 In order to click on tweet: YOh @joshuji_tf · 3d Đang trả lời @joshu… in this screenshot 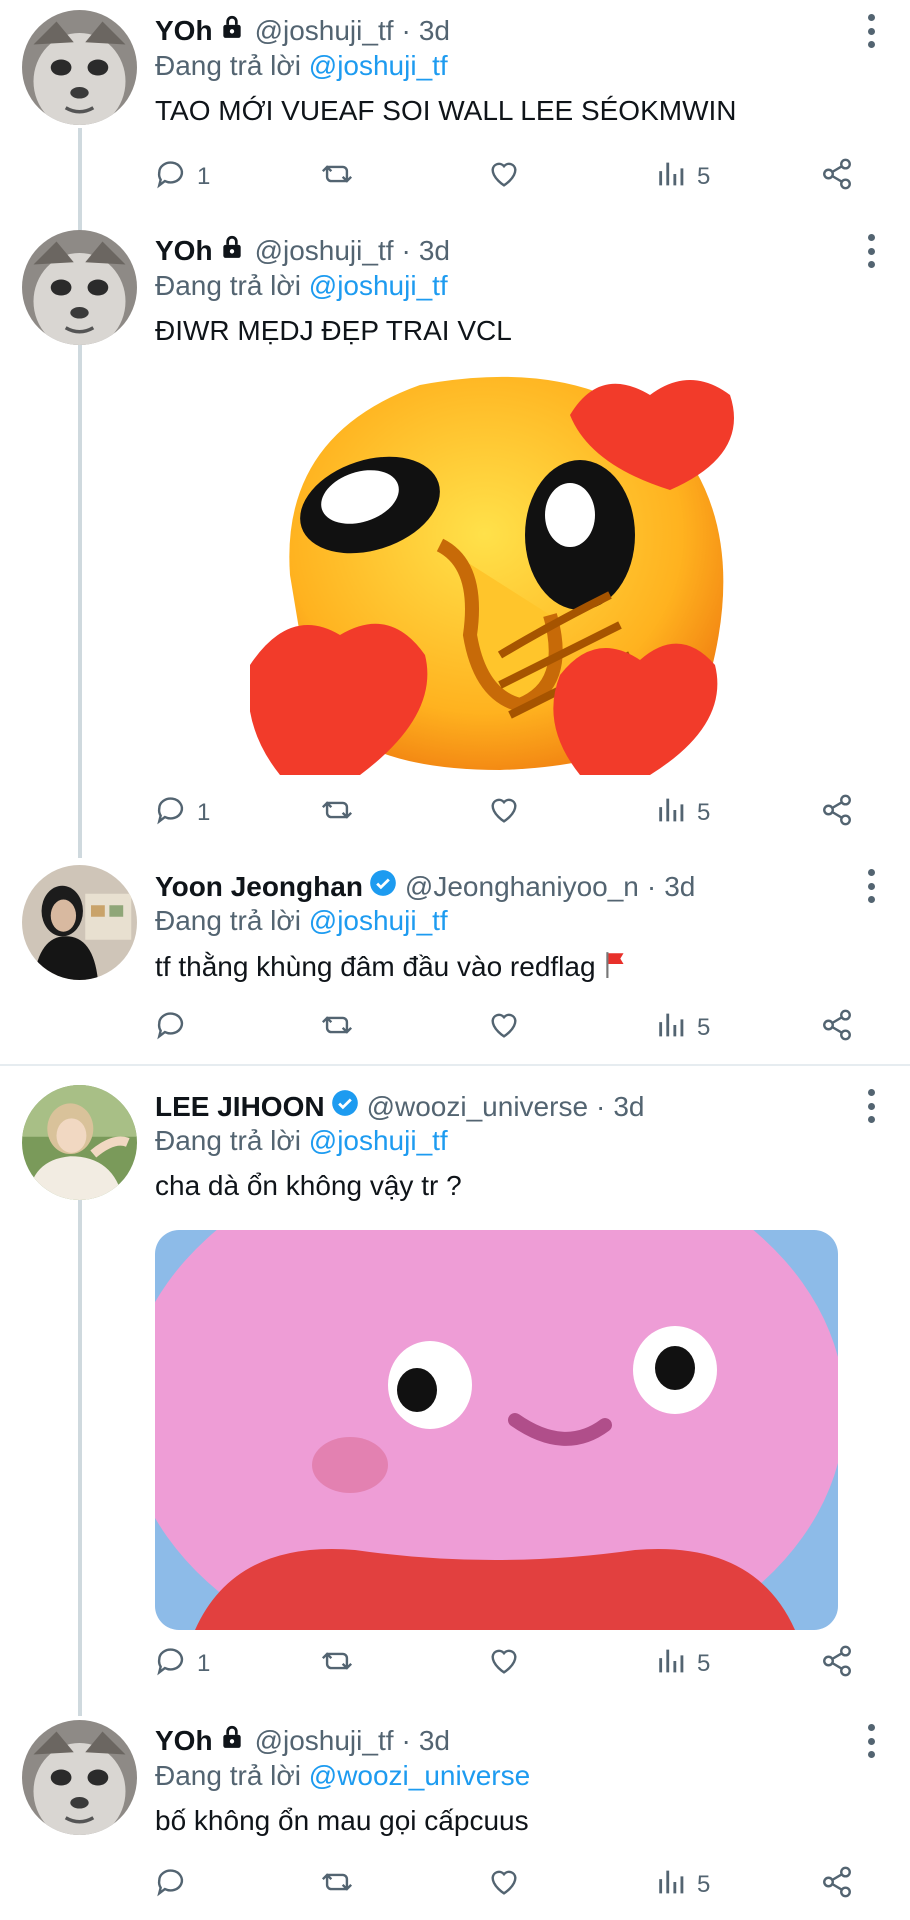, I will do `click(455, 107)`.